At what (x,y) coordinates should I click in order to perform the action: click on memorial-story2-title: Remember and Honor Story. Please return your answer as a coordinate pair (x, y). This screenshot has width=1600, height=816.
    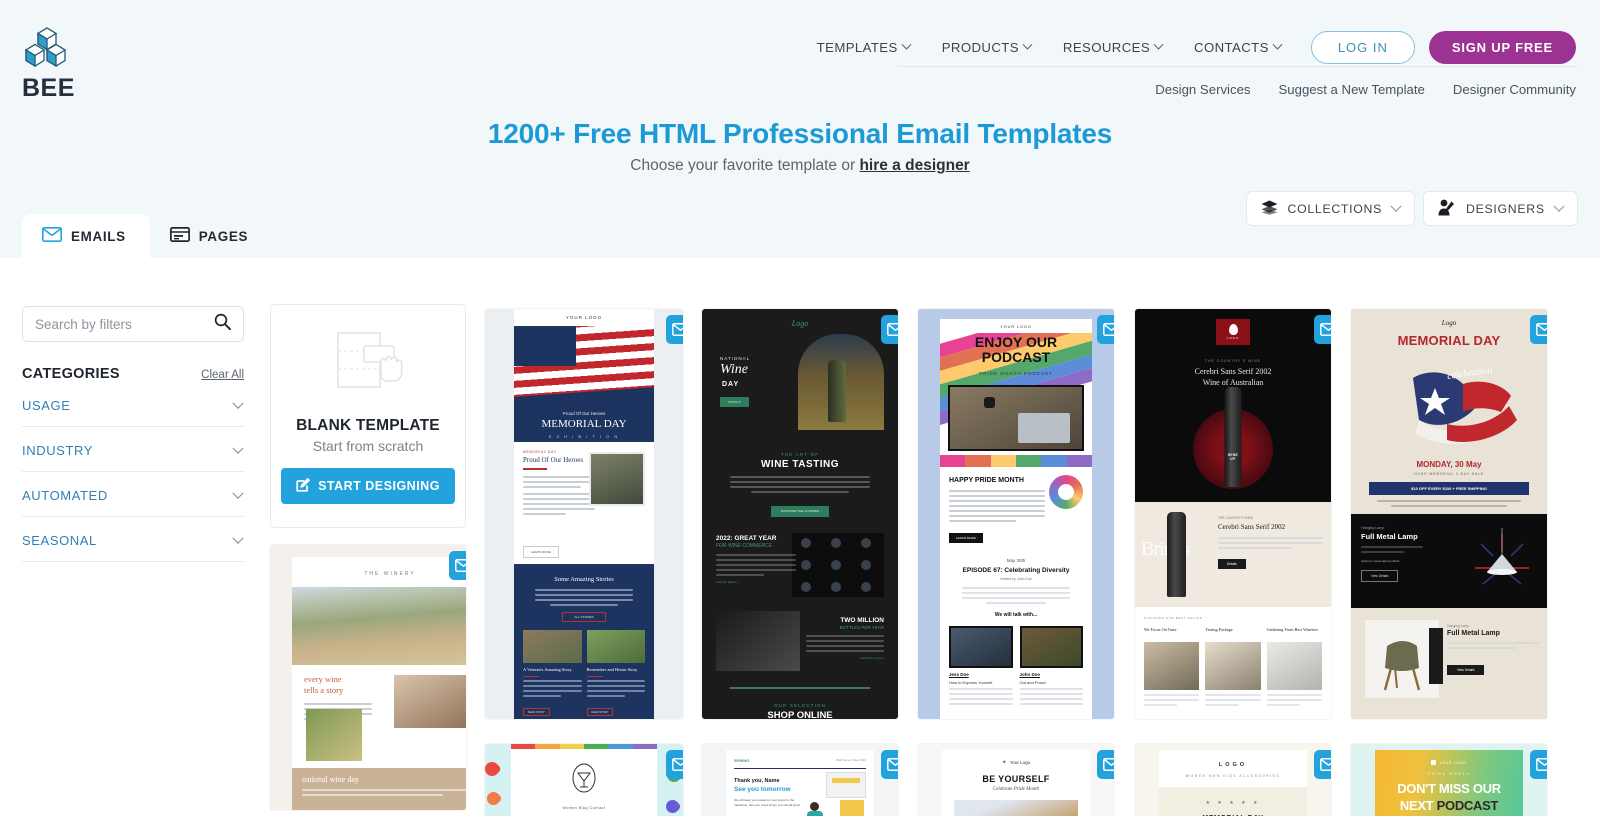
    Looking at the image, I should click on (612, 669).